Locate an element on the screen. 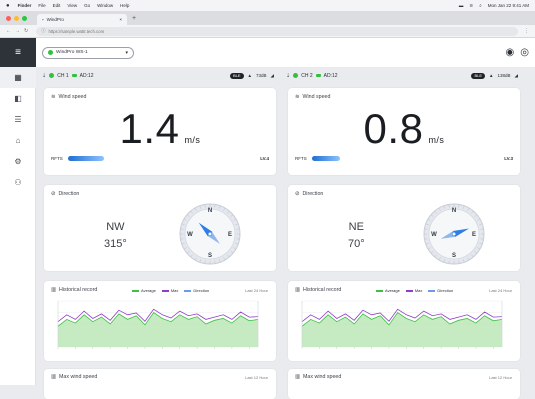 The height and width of the screenshot is (399, 535). window-controls is located at coordinates (16, 18).